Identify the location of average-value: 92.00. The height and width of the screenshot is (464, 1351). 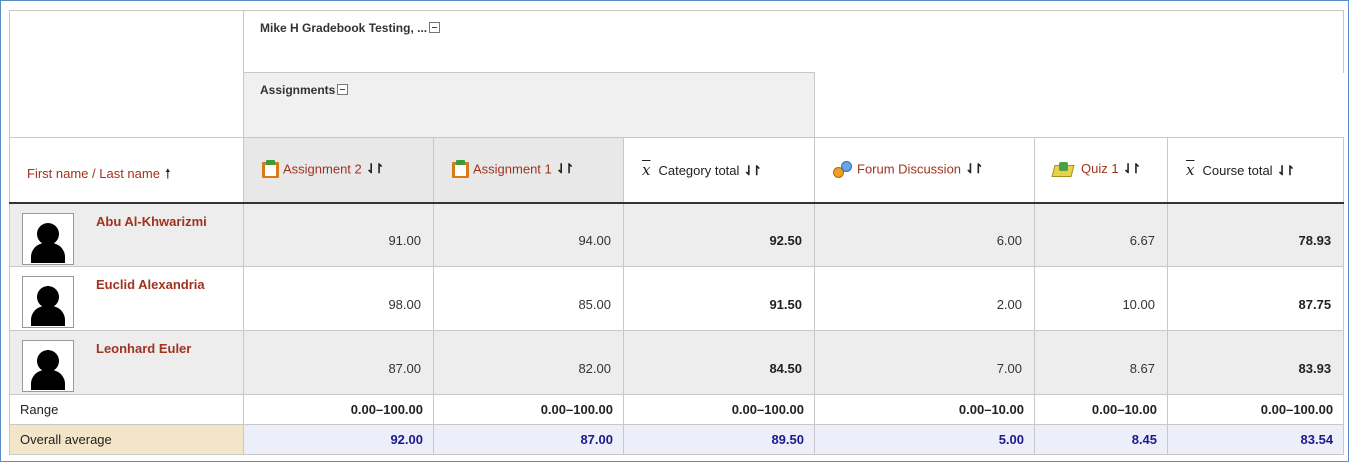
(338, 439).